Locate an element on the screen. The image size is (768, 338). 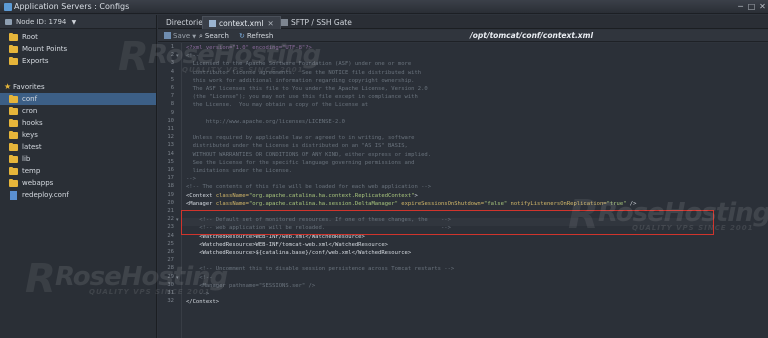
close-tab-icon: ✕ is located at coordinates (270, 23).